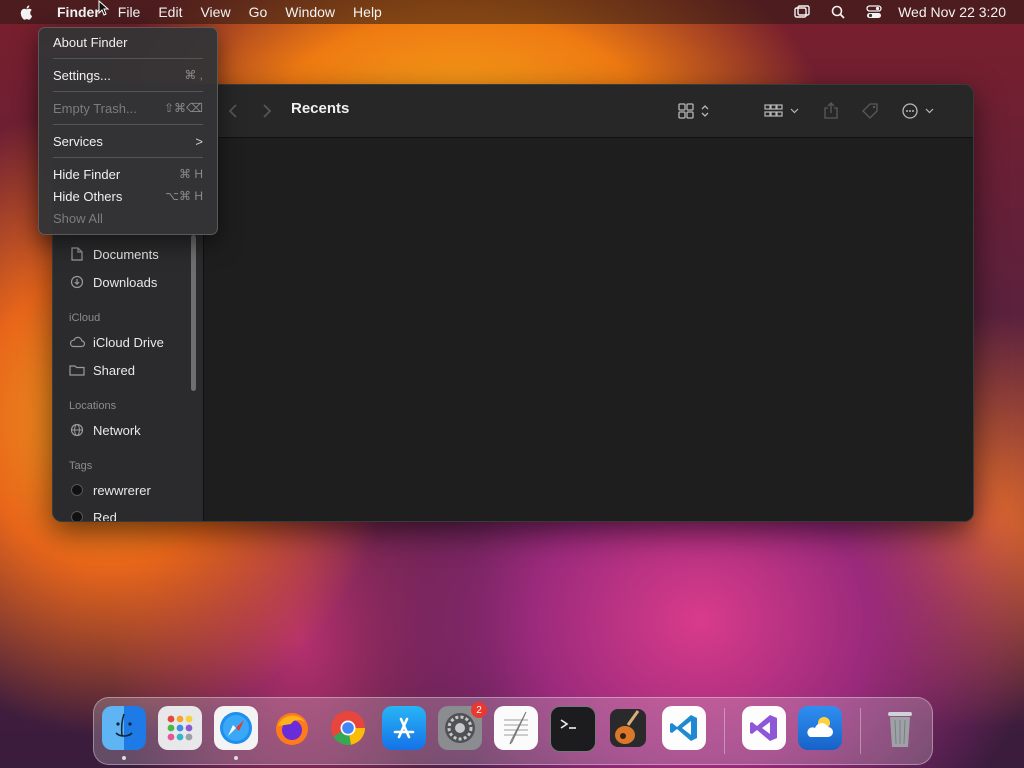 This screenshot has height=768, width=1024. Describe the element at coordinates (348, 728) in the screenshot. I see `chrome-app-icon` at that location.